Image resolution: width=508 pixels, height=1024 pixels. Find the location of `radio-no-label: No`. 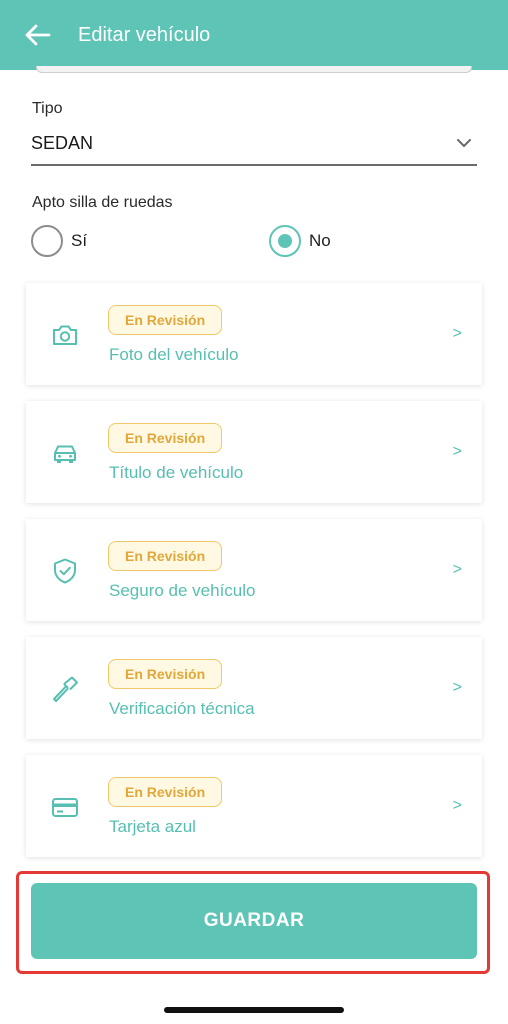

radio-no-label: No is located at coordinates (320, 240).